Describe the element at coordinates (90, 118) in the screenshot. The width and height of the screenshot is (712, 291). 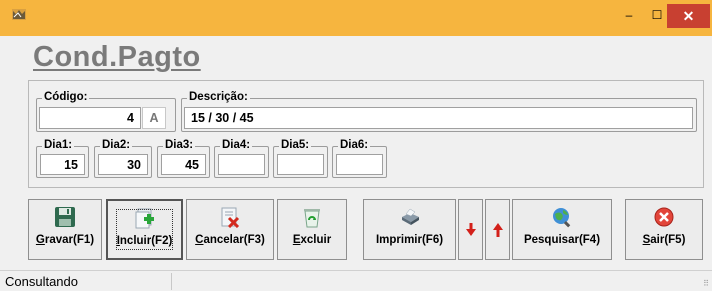
I see `codigo-field: 4` at that location.